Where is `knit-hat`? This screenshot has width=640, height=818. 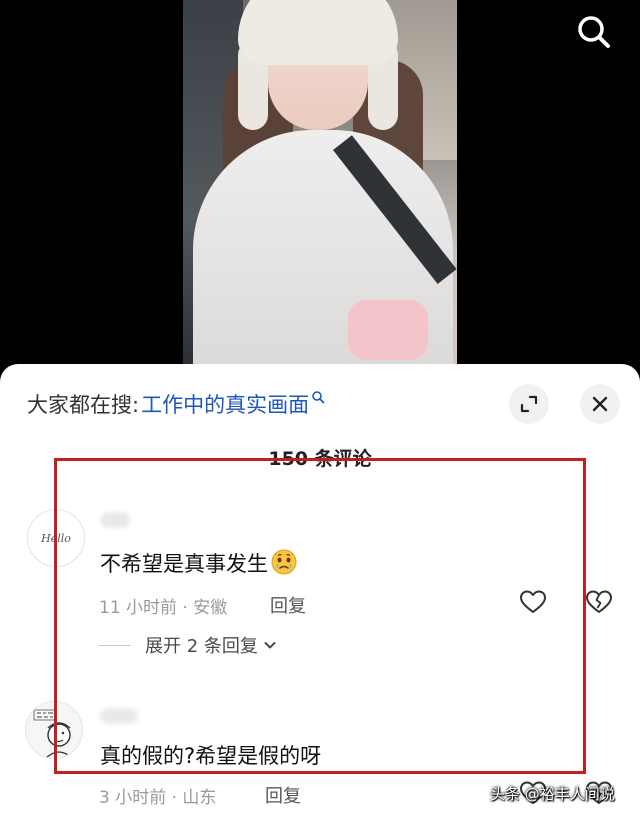 knit-hat is located at coordinates (318, 32).